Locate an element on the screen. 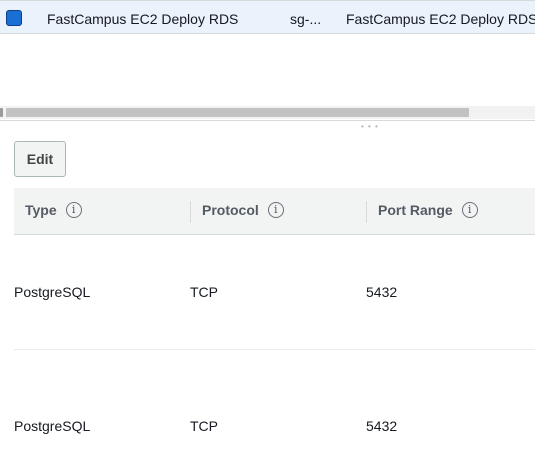 The height and width of the screenshot is (471, 535). horizontal-scrollbar-thumb is located at coordinates (237, 112).